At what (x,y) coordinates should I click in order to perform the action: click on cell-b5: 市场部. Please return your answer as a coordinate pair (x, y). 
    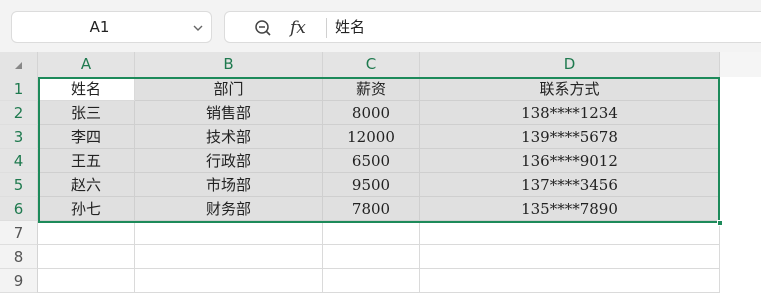
    Looking at the image, I should click on (229, 185).